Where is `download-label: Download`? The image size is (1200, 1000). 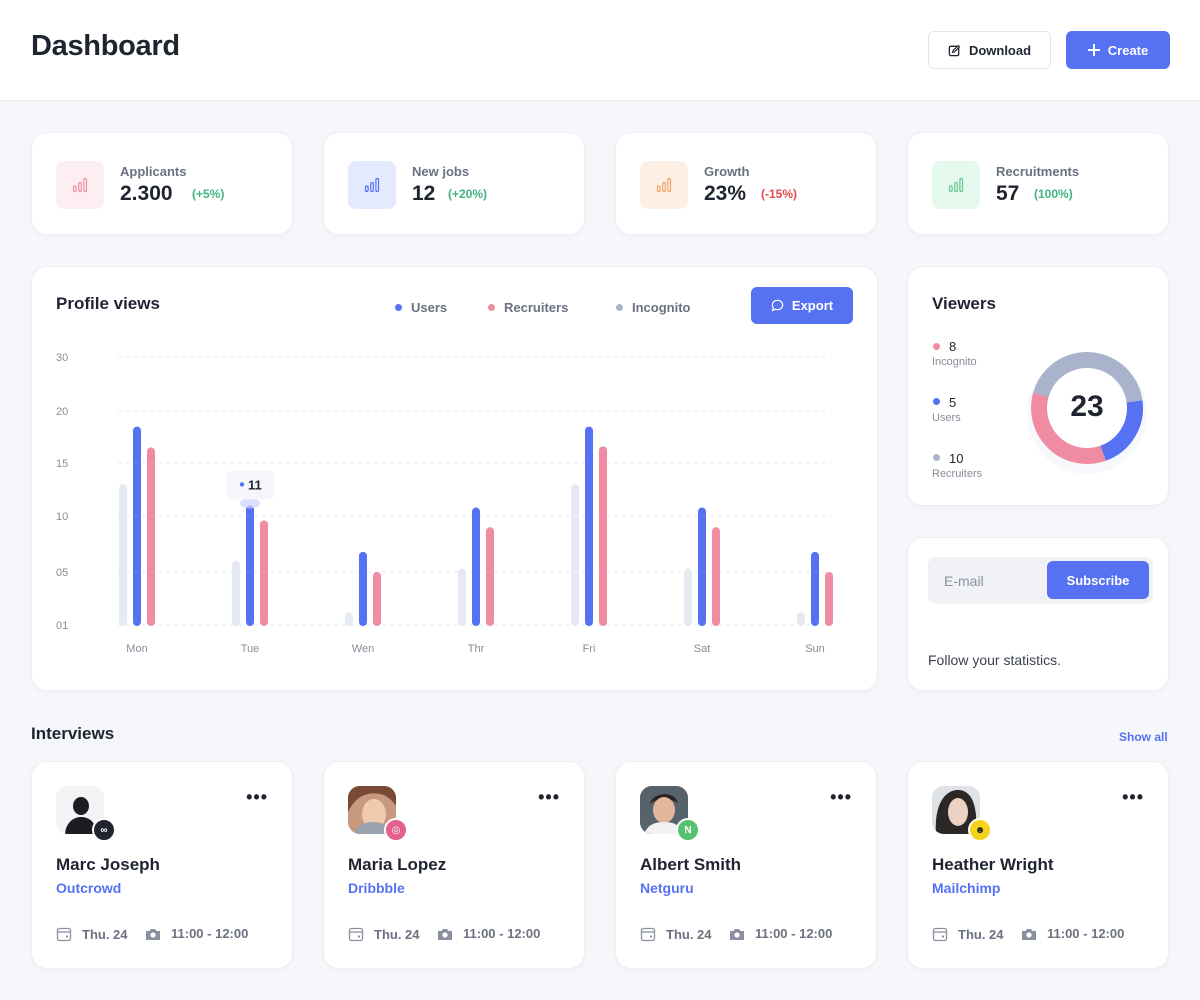 download-label: Download is located at coordinates (1000, 50).